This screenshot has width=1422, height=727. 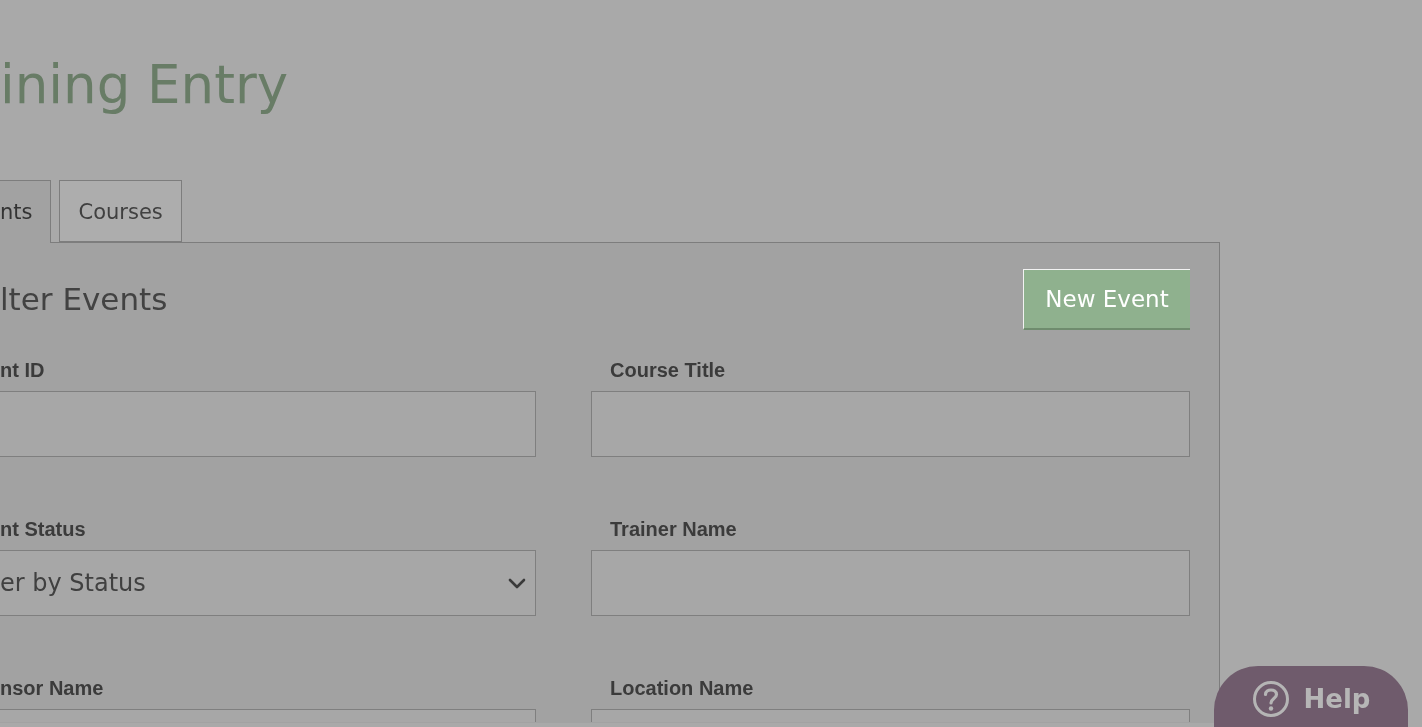 What do you see at coordinates (43, 529) in the screenshot?
I see `field-label: nt Status` at bounding box center [43, 529].